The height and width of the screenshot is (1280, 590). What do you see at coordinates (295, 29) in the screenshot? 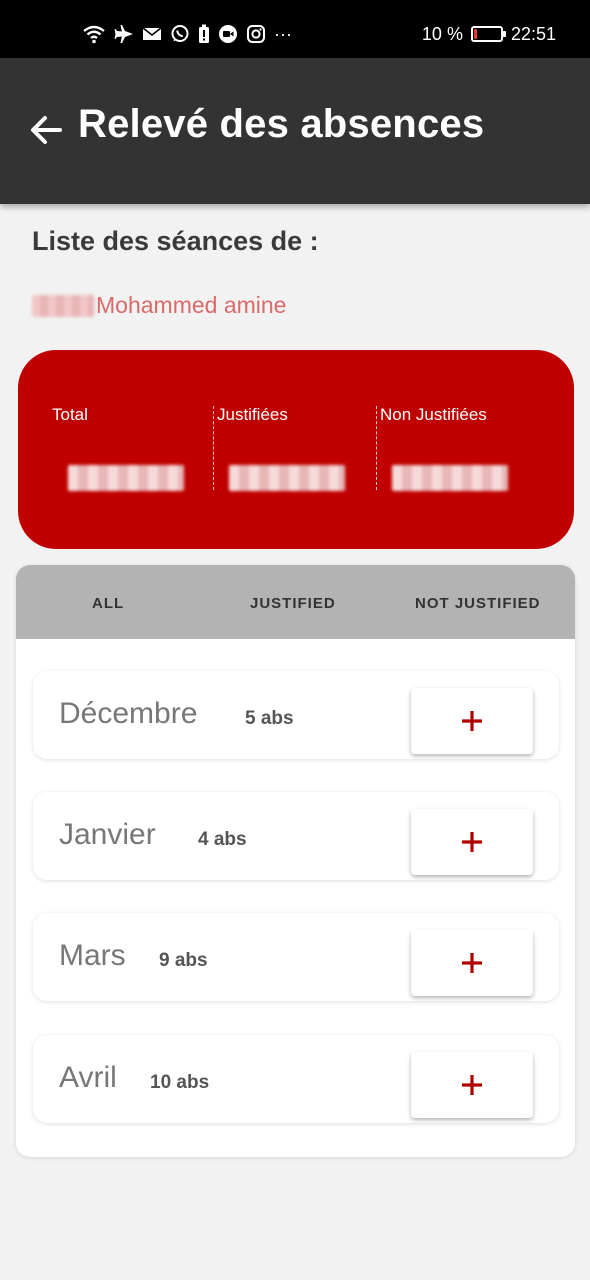
I see `status-bar: ··· 10 % 22:51` at bounding box center [295, 29].